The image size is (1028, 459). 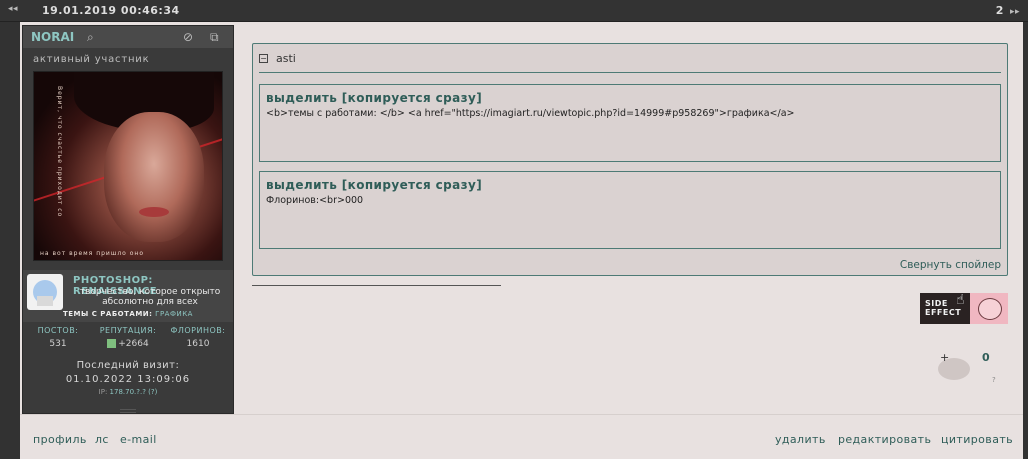 I want to click on stat-posts-value: 531, so click(x=58, y=344).